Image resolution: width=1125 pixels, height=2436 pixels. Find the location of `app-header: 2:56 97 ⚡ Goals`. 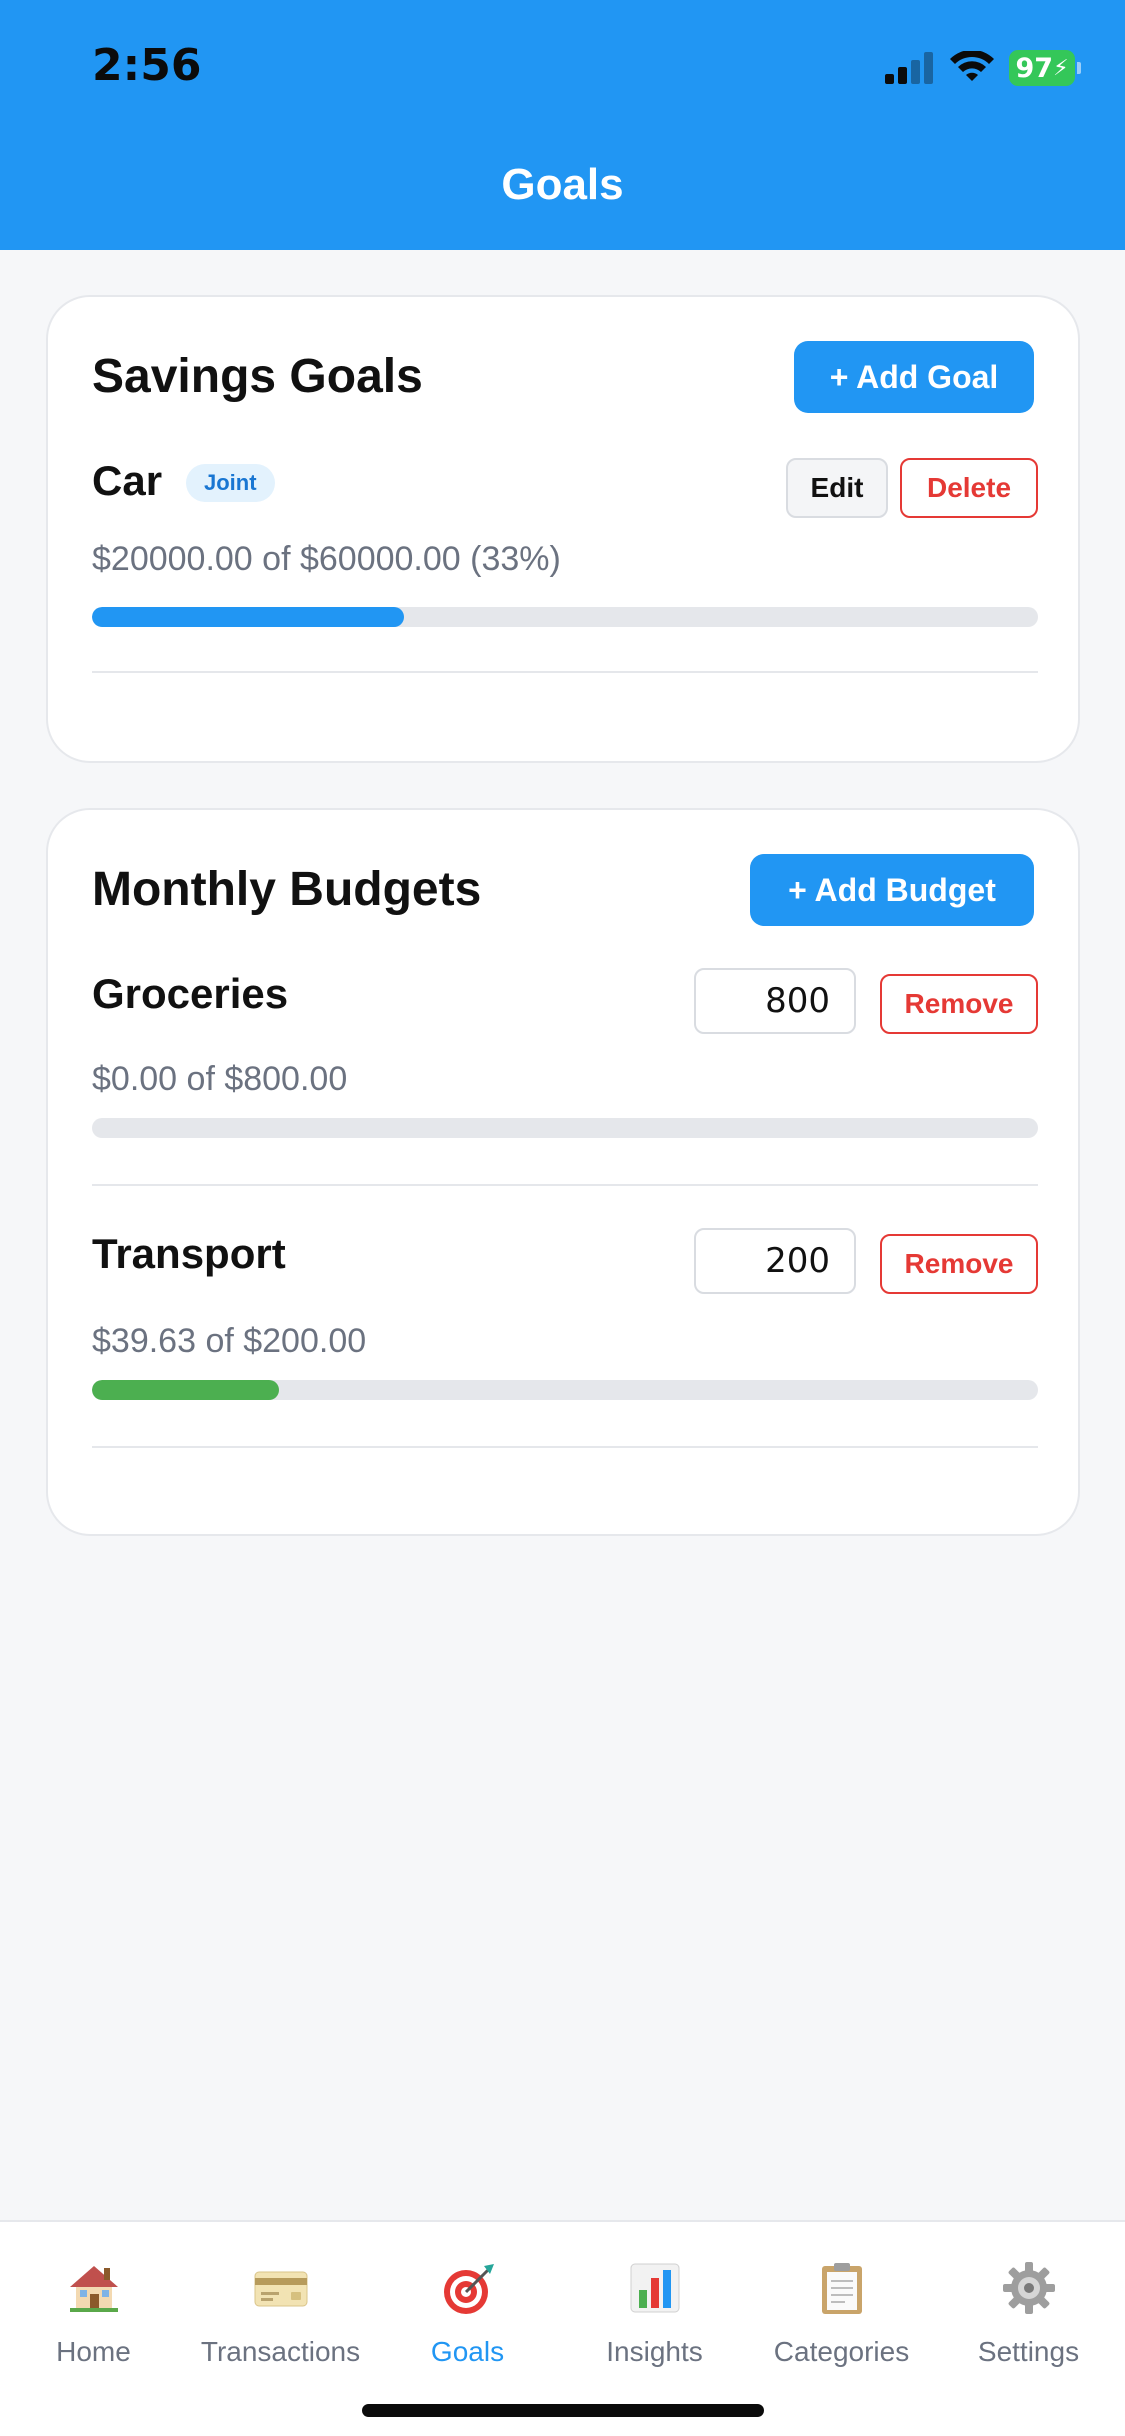

app-header: 2:56 97 ⚡ Goals is located at coordinates (562, 125).